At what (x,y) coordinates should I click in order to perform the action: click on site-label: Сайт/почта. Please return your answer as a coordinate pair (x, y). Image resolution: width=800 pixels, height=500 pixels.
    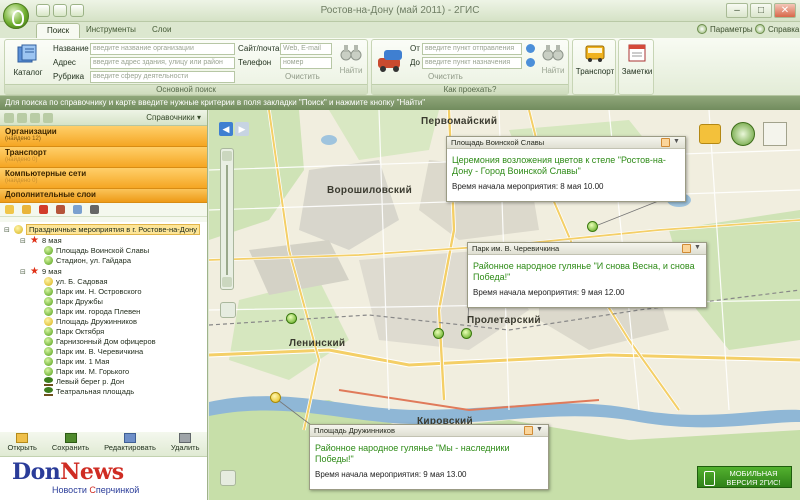
    Looking at the image, I should click on (259, 48).